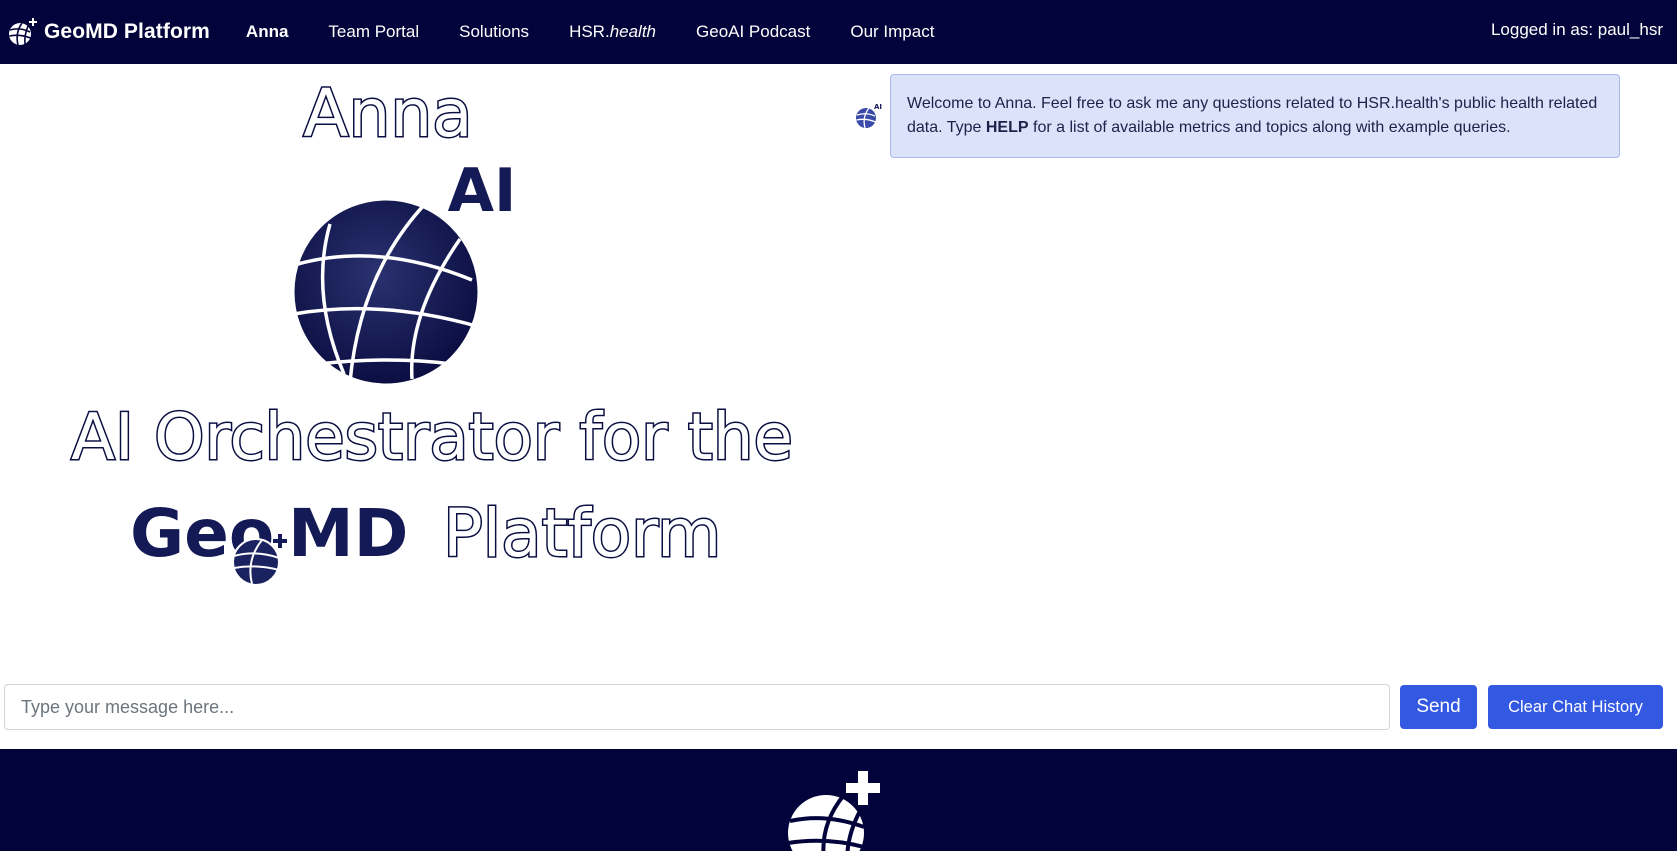 Image resolution: width=1677 pixels, height=851 pixels. I want to click on nav-link-hsr-health: HSR.health, so click(612, 32).